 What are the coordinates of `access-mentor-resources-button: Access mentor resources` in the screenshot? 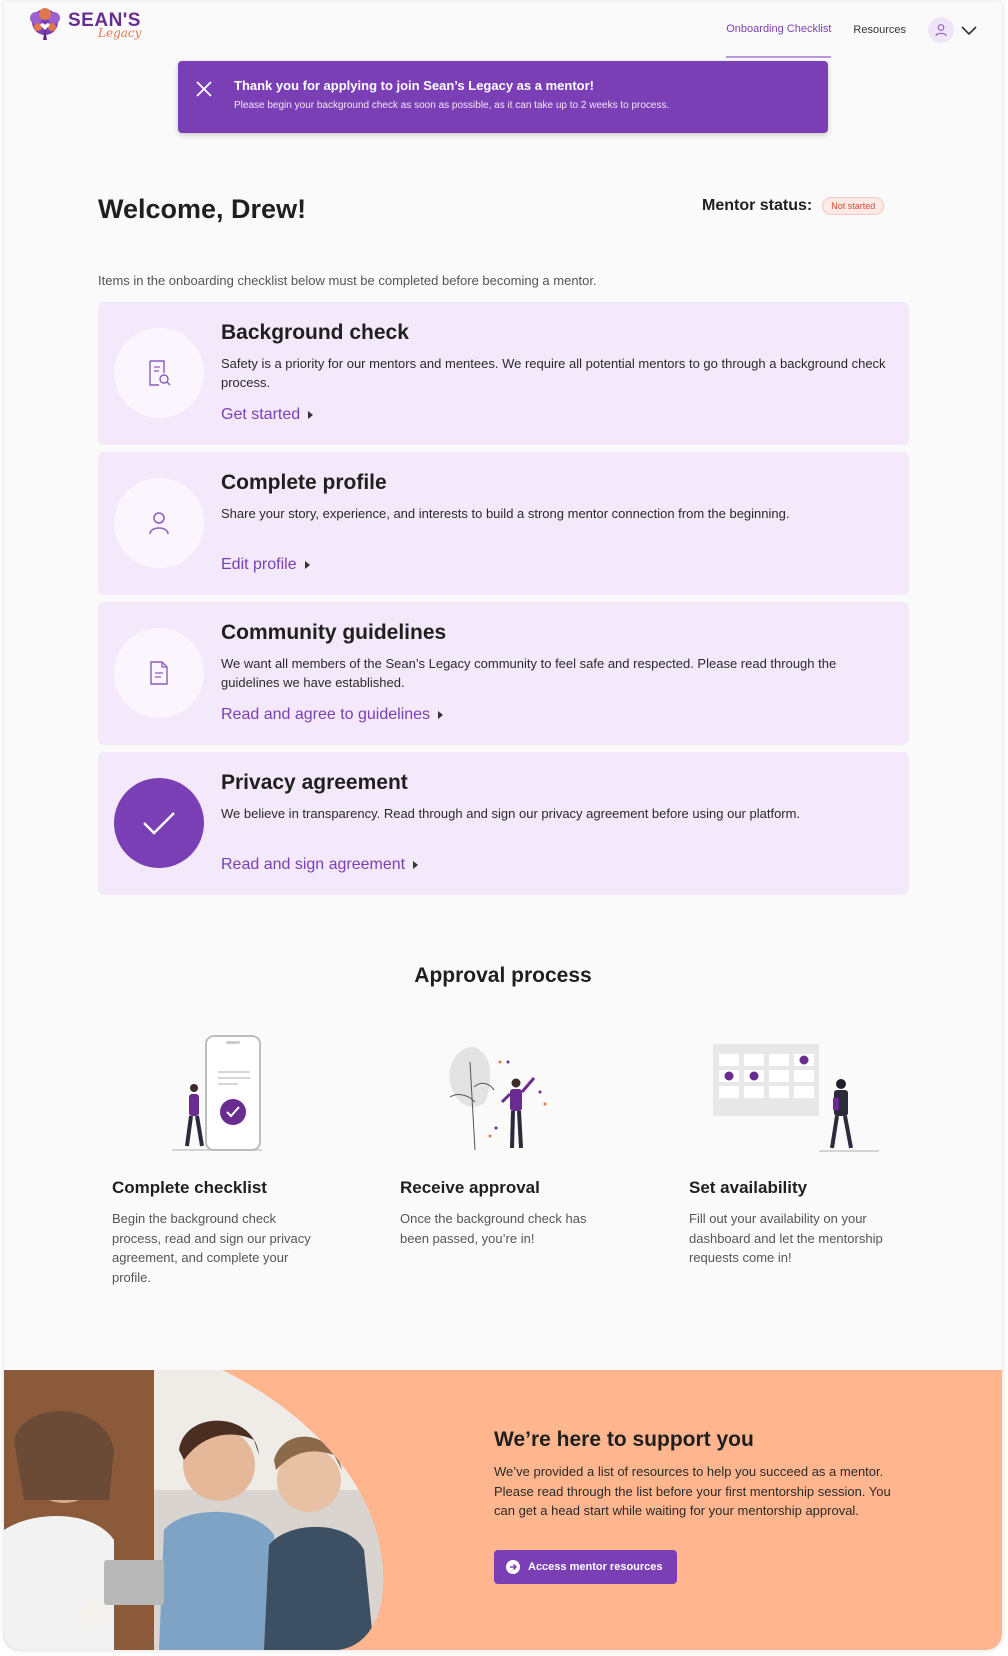 It's located at (585, 1567).